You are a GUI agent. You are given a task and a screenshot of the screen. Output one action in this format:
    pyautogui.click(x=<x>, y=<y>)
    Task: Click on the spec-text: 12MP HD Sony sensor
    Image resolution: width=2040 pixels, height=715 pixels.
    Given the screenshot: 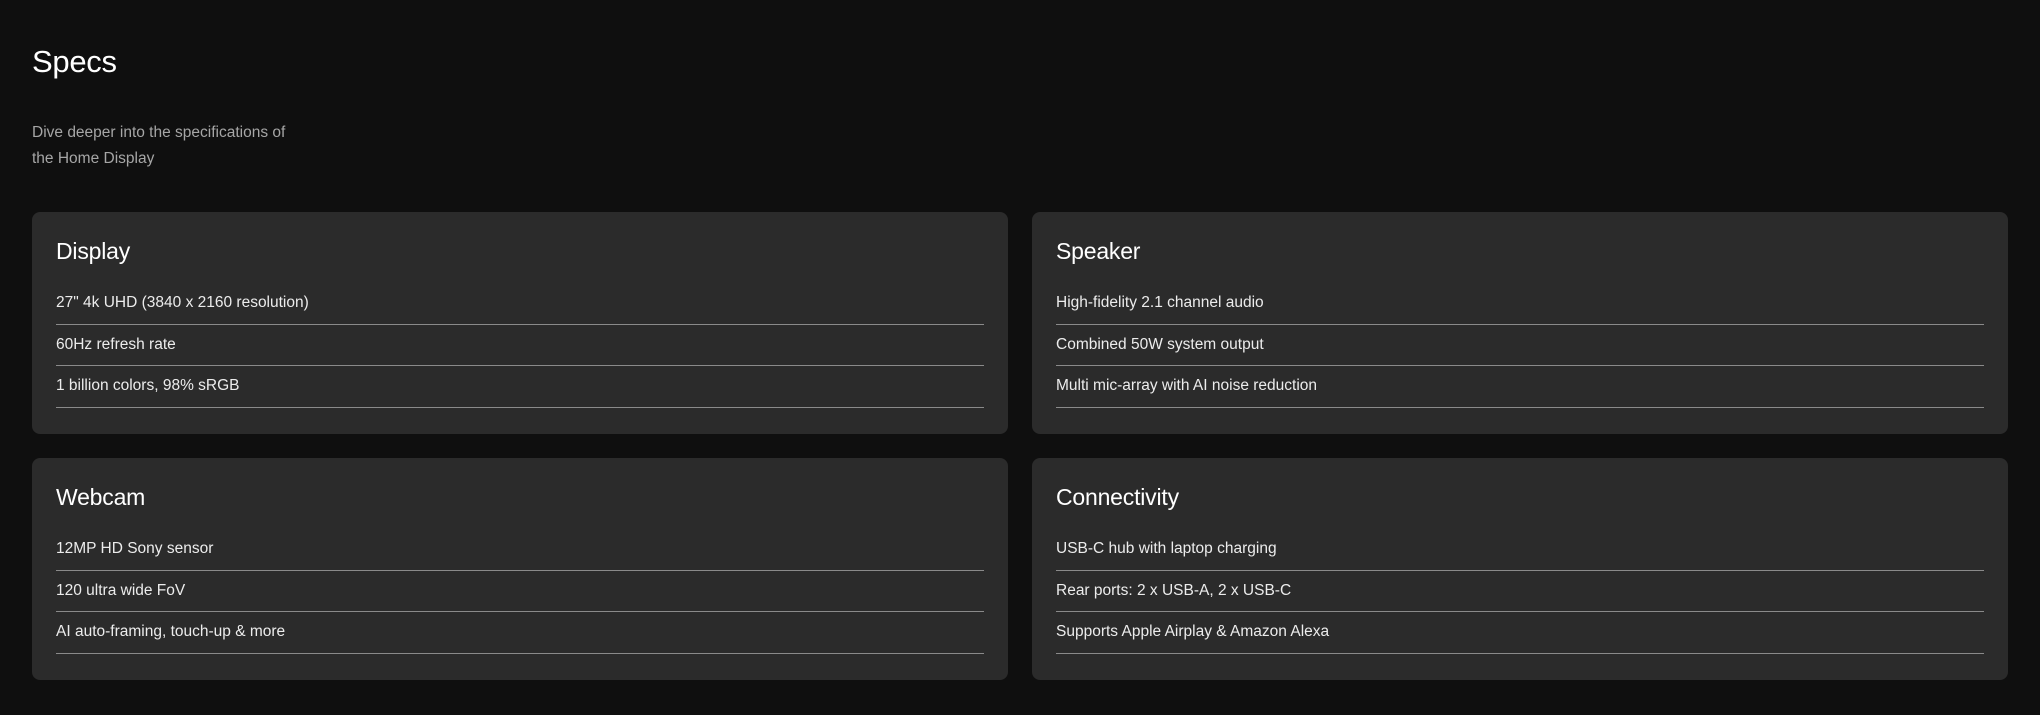 What is the action you would take?
    pyautogui.click(x=135, y=549)
    